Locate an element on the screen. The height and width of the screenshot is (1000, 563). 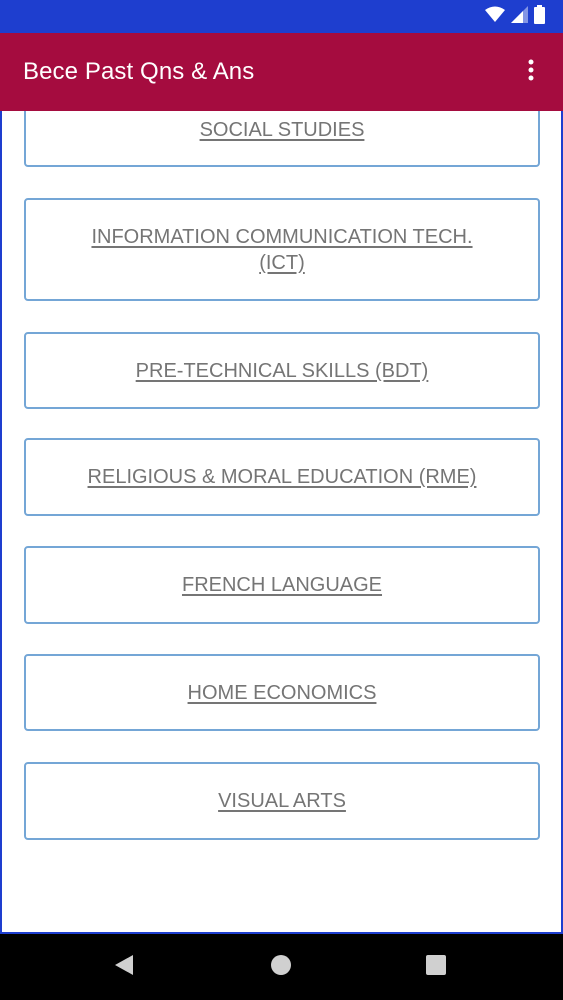
overflow-menu-button is located at coordinates (531, 72).